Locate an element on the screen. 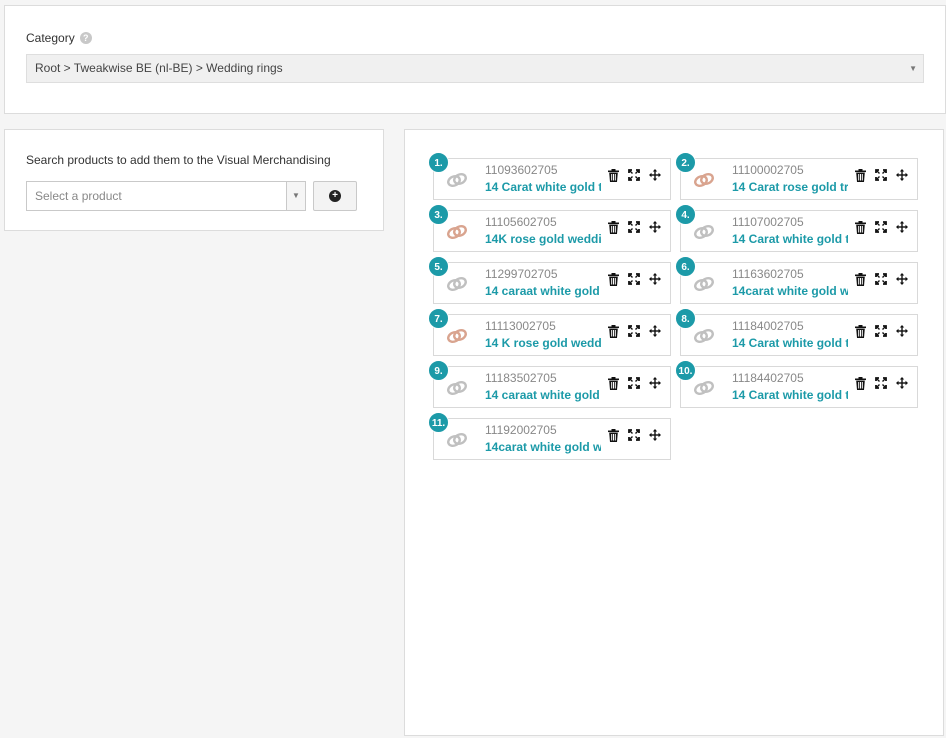  product-sku: 11163602705 is located at coordinates (768, 274).